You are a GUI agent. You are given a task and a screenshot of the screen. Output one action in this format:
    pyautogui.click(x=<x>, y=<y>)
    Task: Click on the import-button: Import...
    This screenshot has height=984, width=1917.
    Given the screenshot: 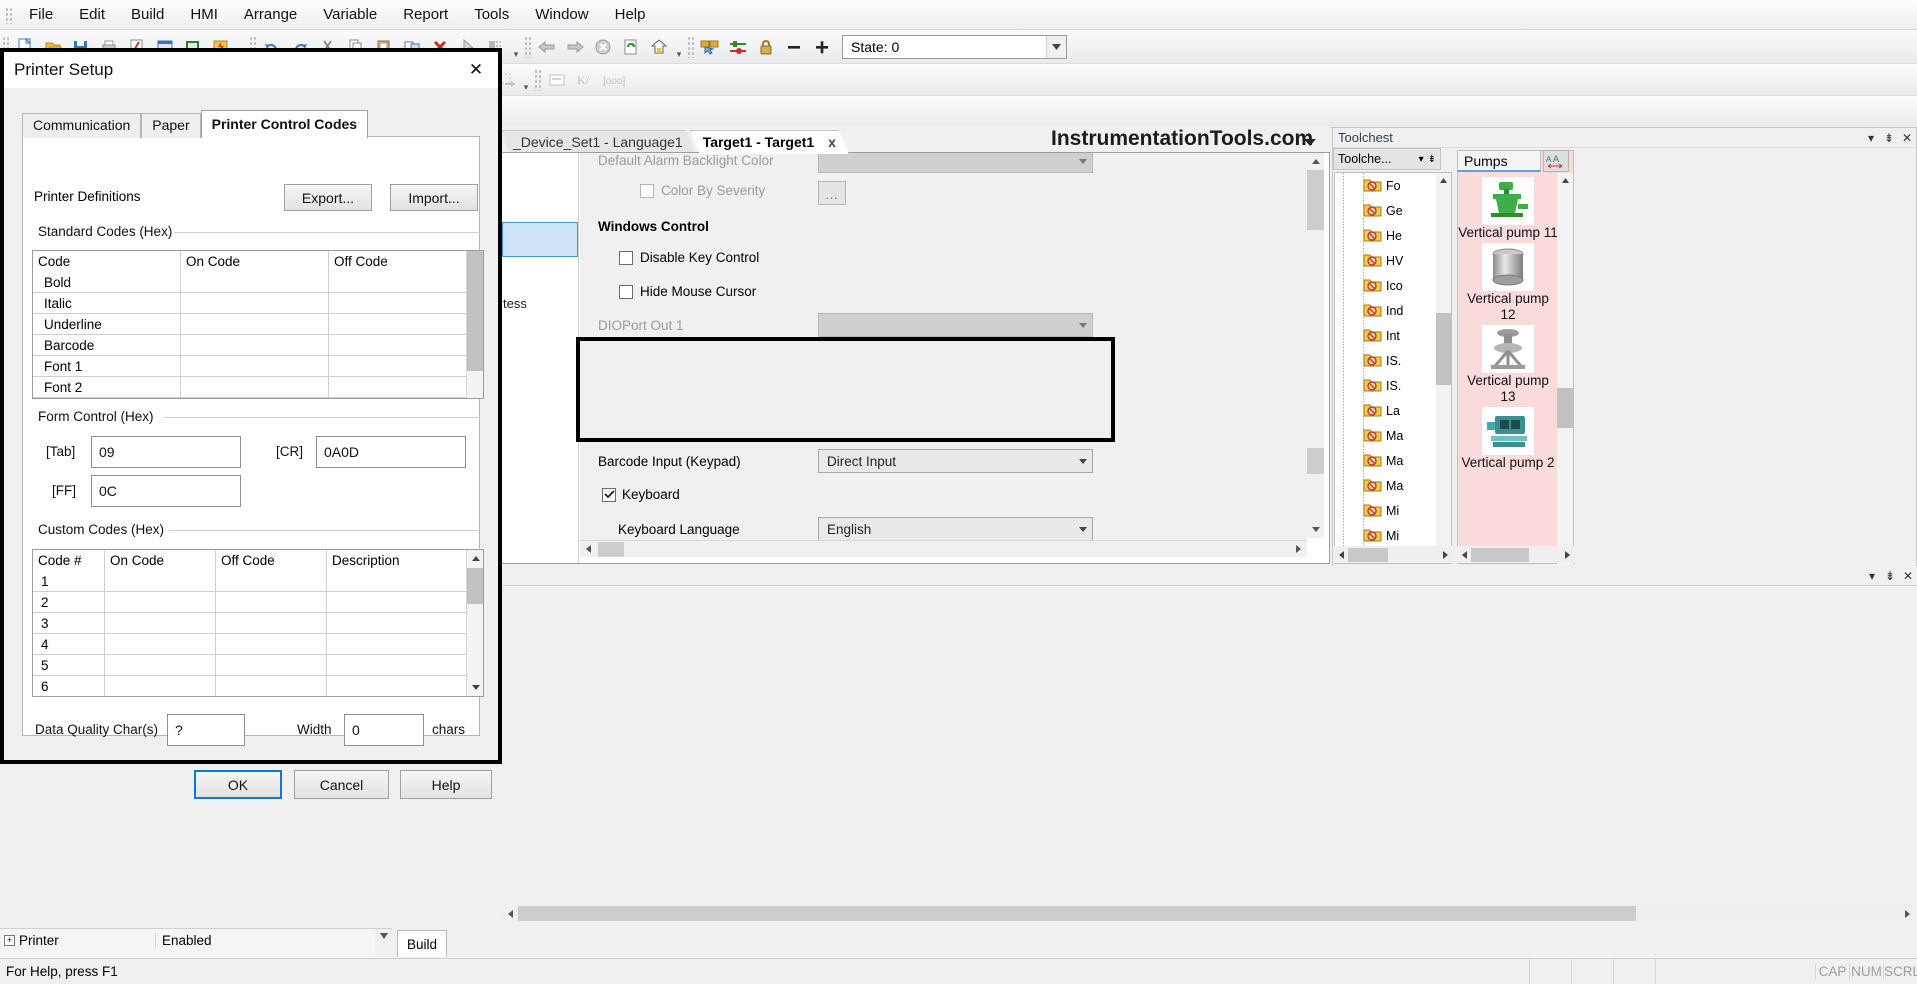 What is the action you would take?
    pyautogui.click(x=434, y=197)
    